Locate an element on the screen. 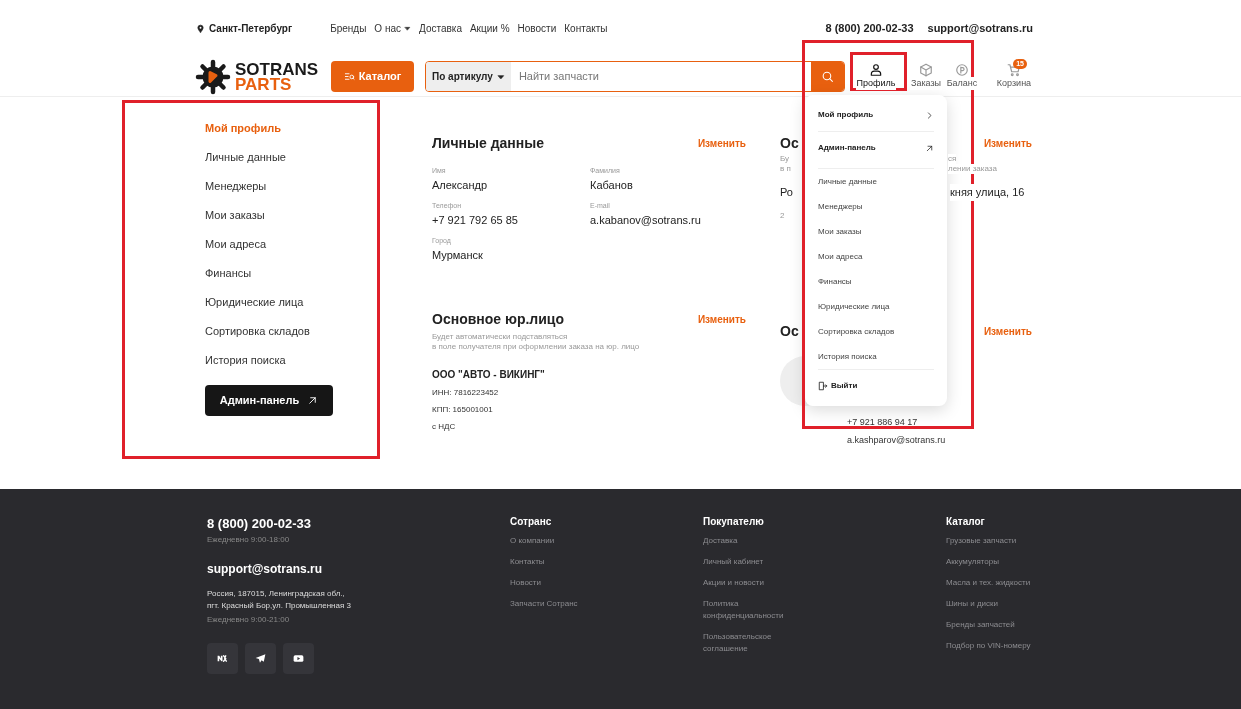 The height and width of the screenshot is (709, 1241). logout-icon is located at coordinates (823, 386).